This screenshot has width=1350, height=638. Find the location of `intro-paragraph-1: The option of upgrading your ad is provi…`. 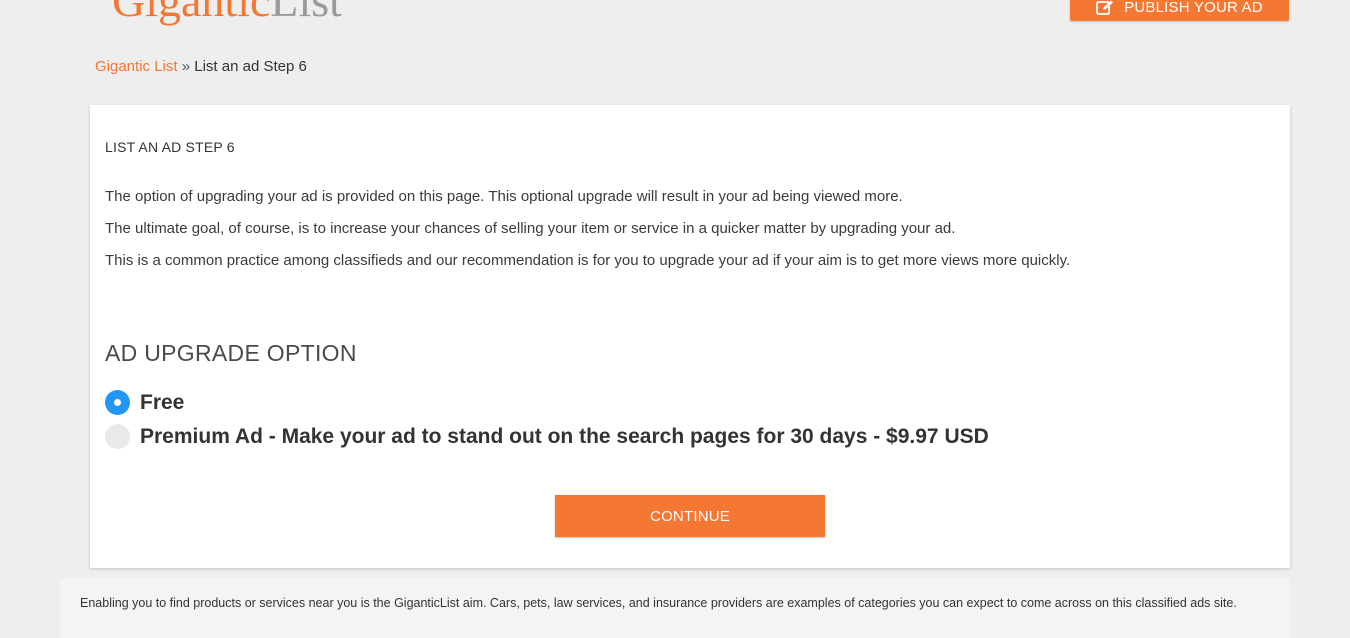

intro-paragraph-1: The option of upgrading your ad is provi… is located at coordinates (504, 196).